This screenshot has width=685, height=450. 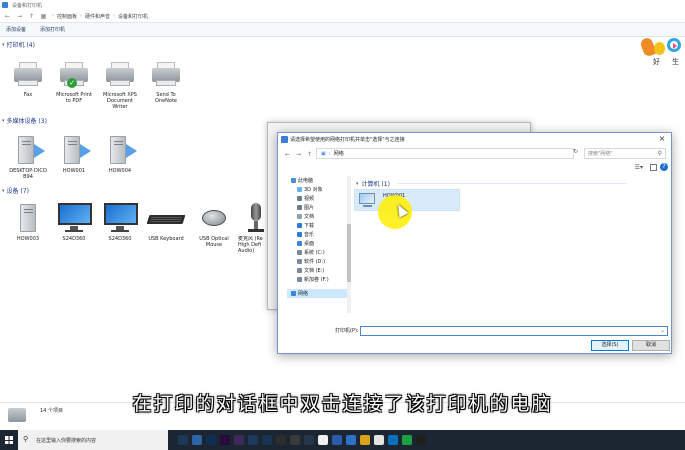 I want to click on media-pc-icon, so click(x=120, y=150).